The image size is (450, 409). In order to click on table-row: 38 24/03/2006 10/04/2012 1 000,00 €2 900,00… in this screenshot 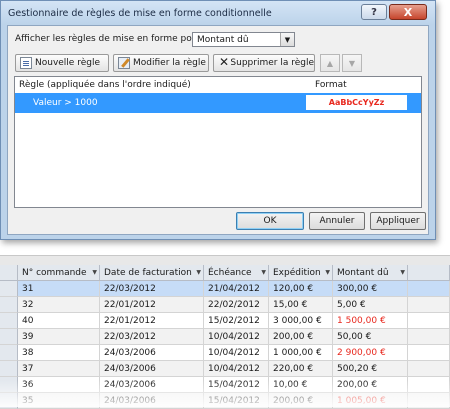, I will do `click(225, 353)`.